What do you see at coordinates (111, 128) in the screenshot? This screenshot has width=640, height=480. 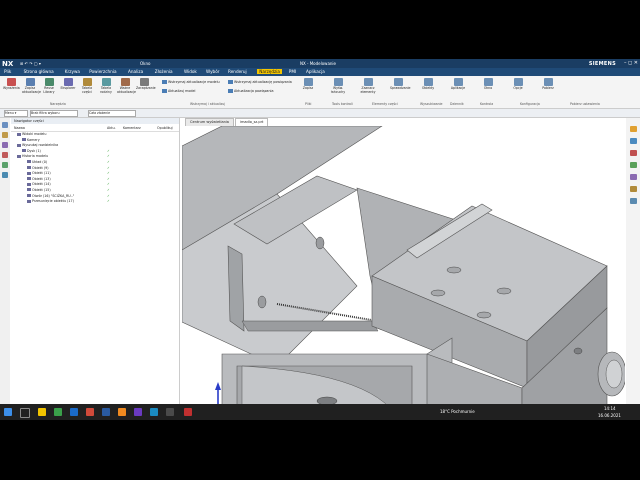 I see `column-header: Aktu.` at bounding box center [111, 128].